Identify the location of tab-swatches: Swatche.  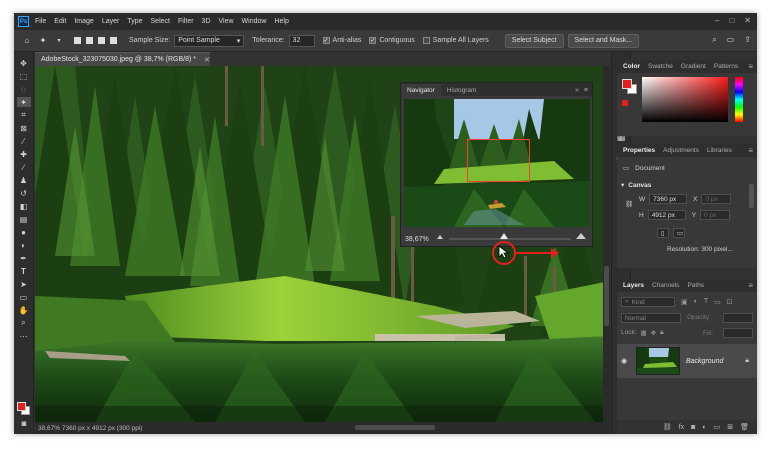
(660, 66).